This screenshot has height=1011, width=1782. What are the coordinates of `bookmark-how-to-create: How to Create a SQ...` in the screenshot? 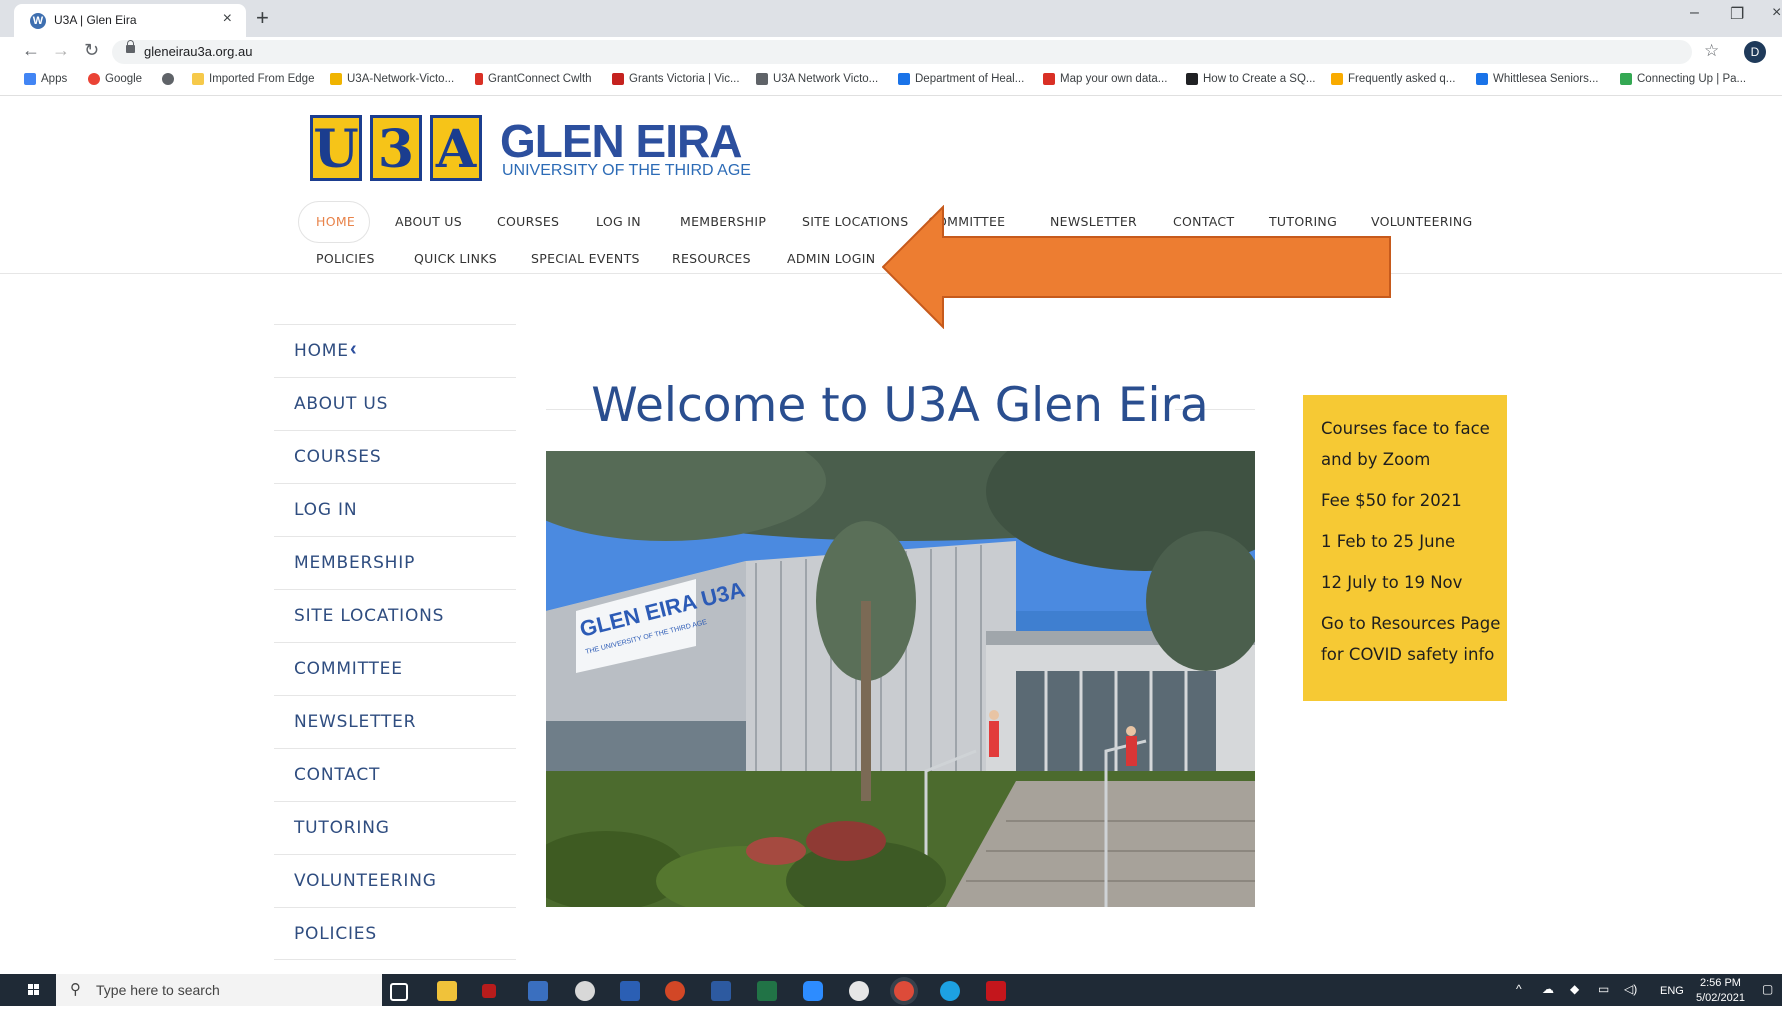 It's located at (1251, 79).